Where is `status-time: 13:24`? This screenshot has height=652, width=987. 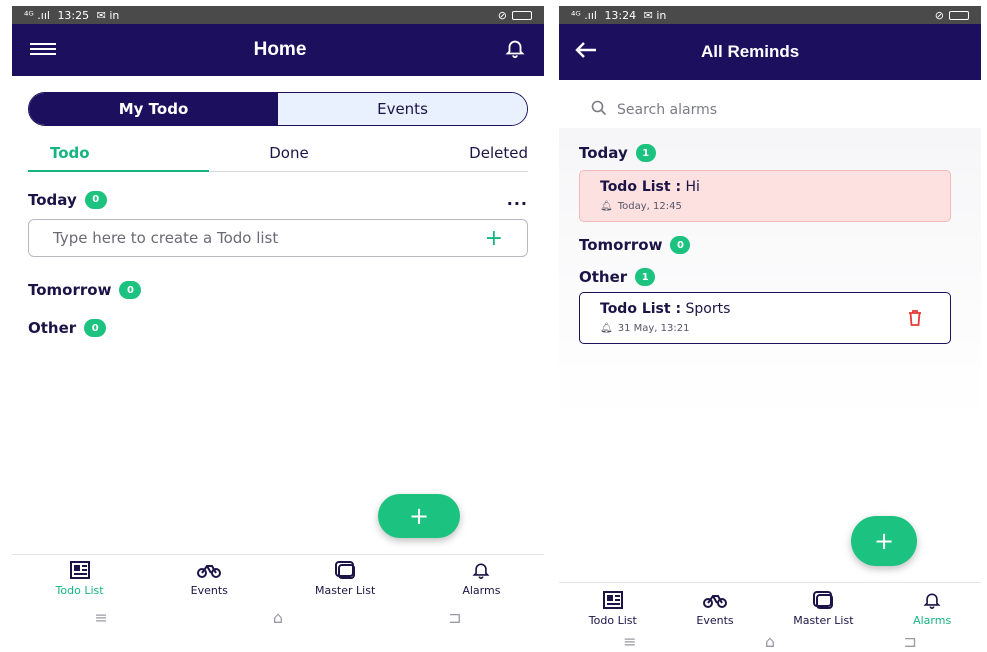
status-time: 13:24 is located at coordinates (620, 15).